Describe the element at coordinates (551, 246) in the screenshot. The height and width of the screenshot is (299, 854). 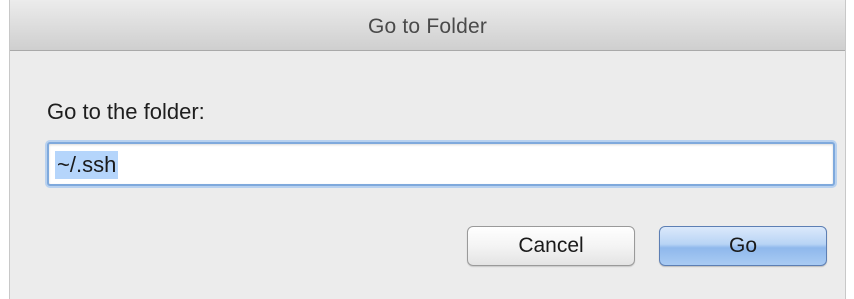
I see `cancel-button: Cancel` at that location.